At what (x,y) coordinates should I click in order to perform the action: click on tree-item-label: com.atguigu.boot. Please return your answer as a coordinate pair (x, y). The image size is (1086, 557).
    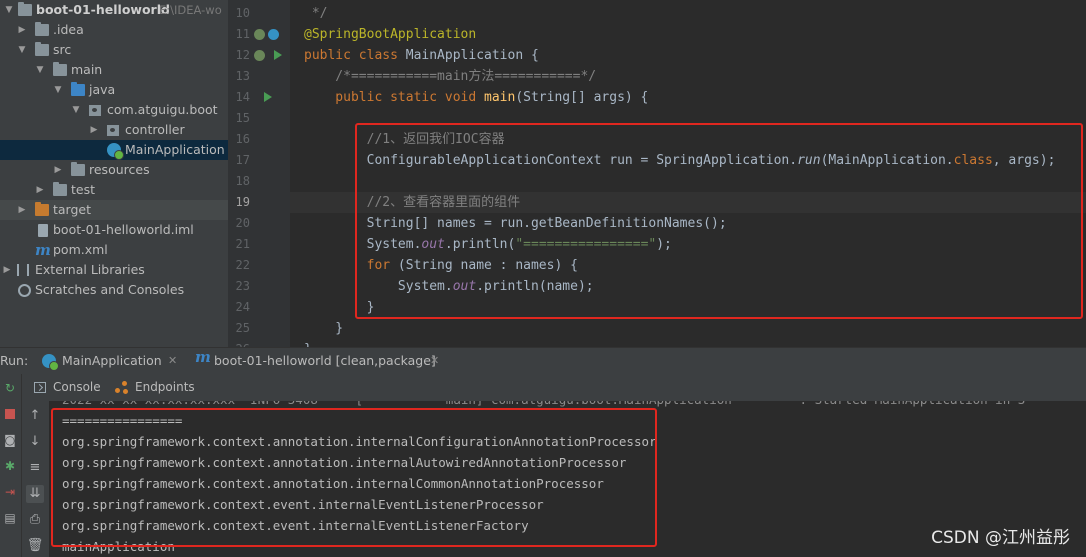
    Looking at the image, I should click on (162, 109).